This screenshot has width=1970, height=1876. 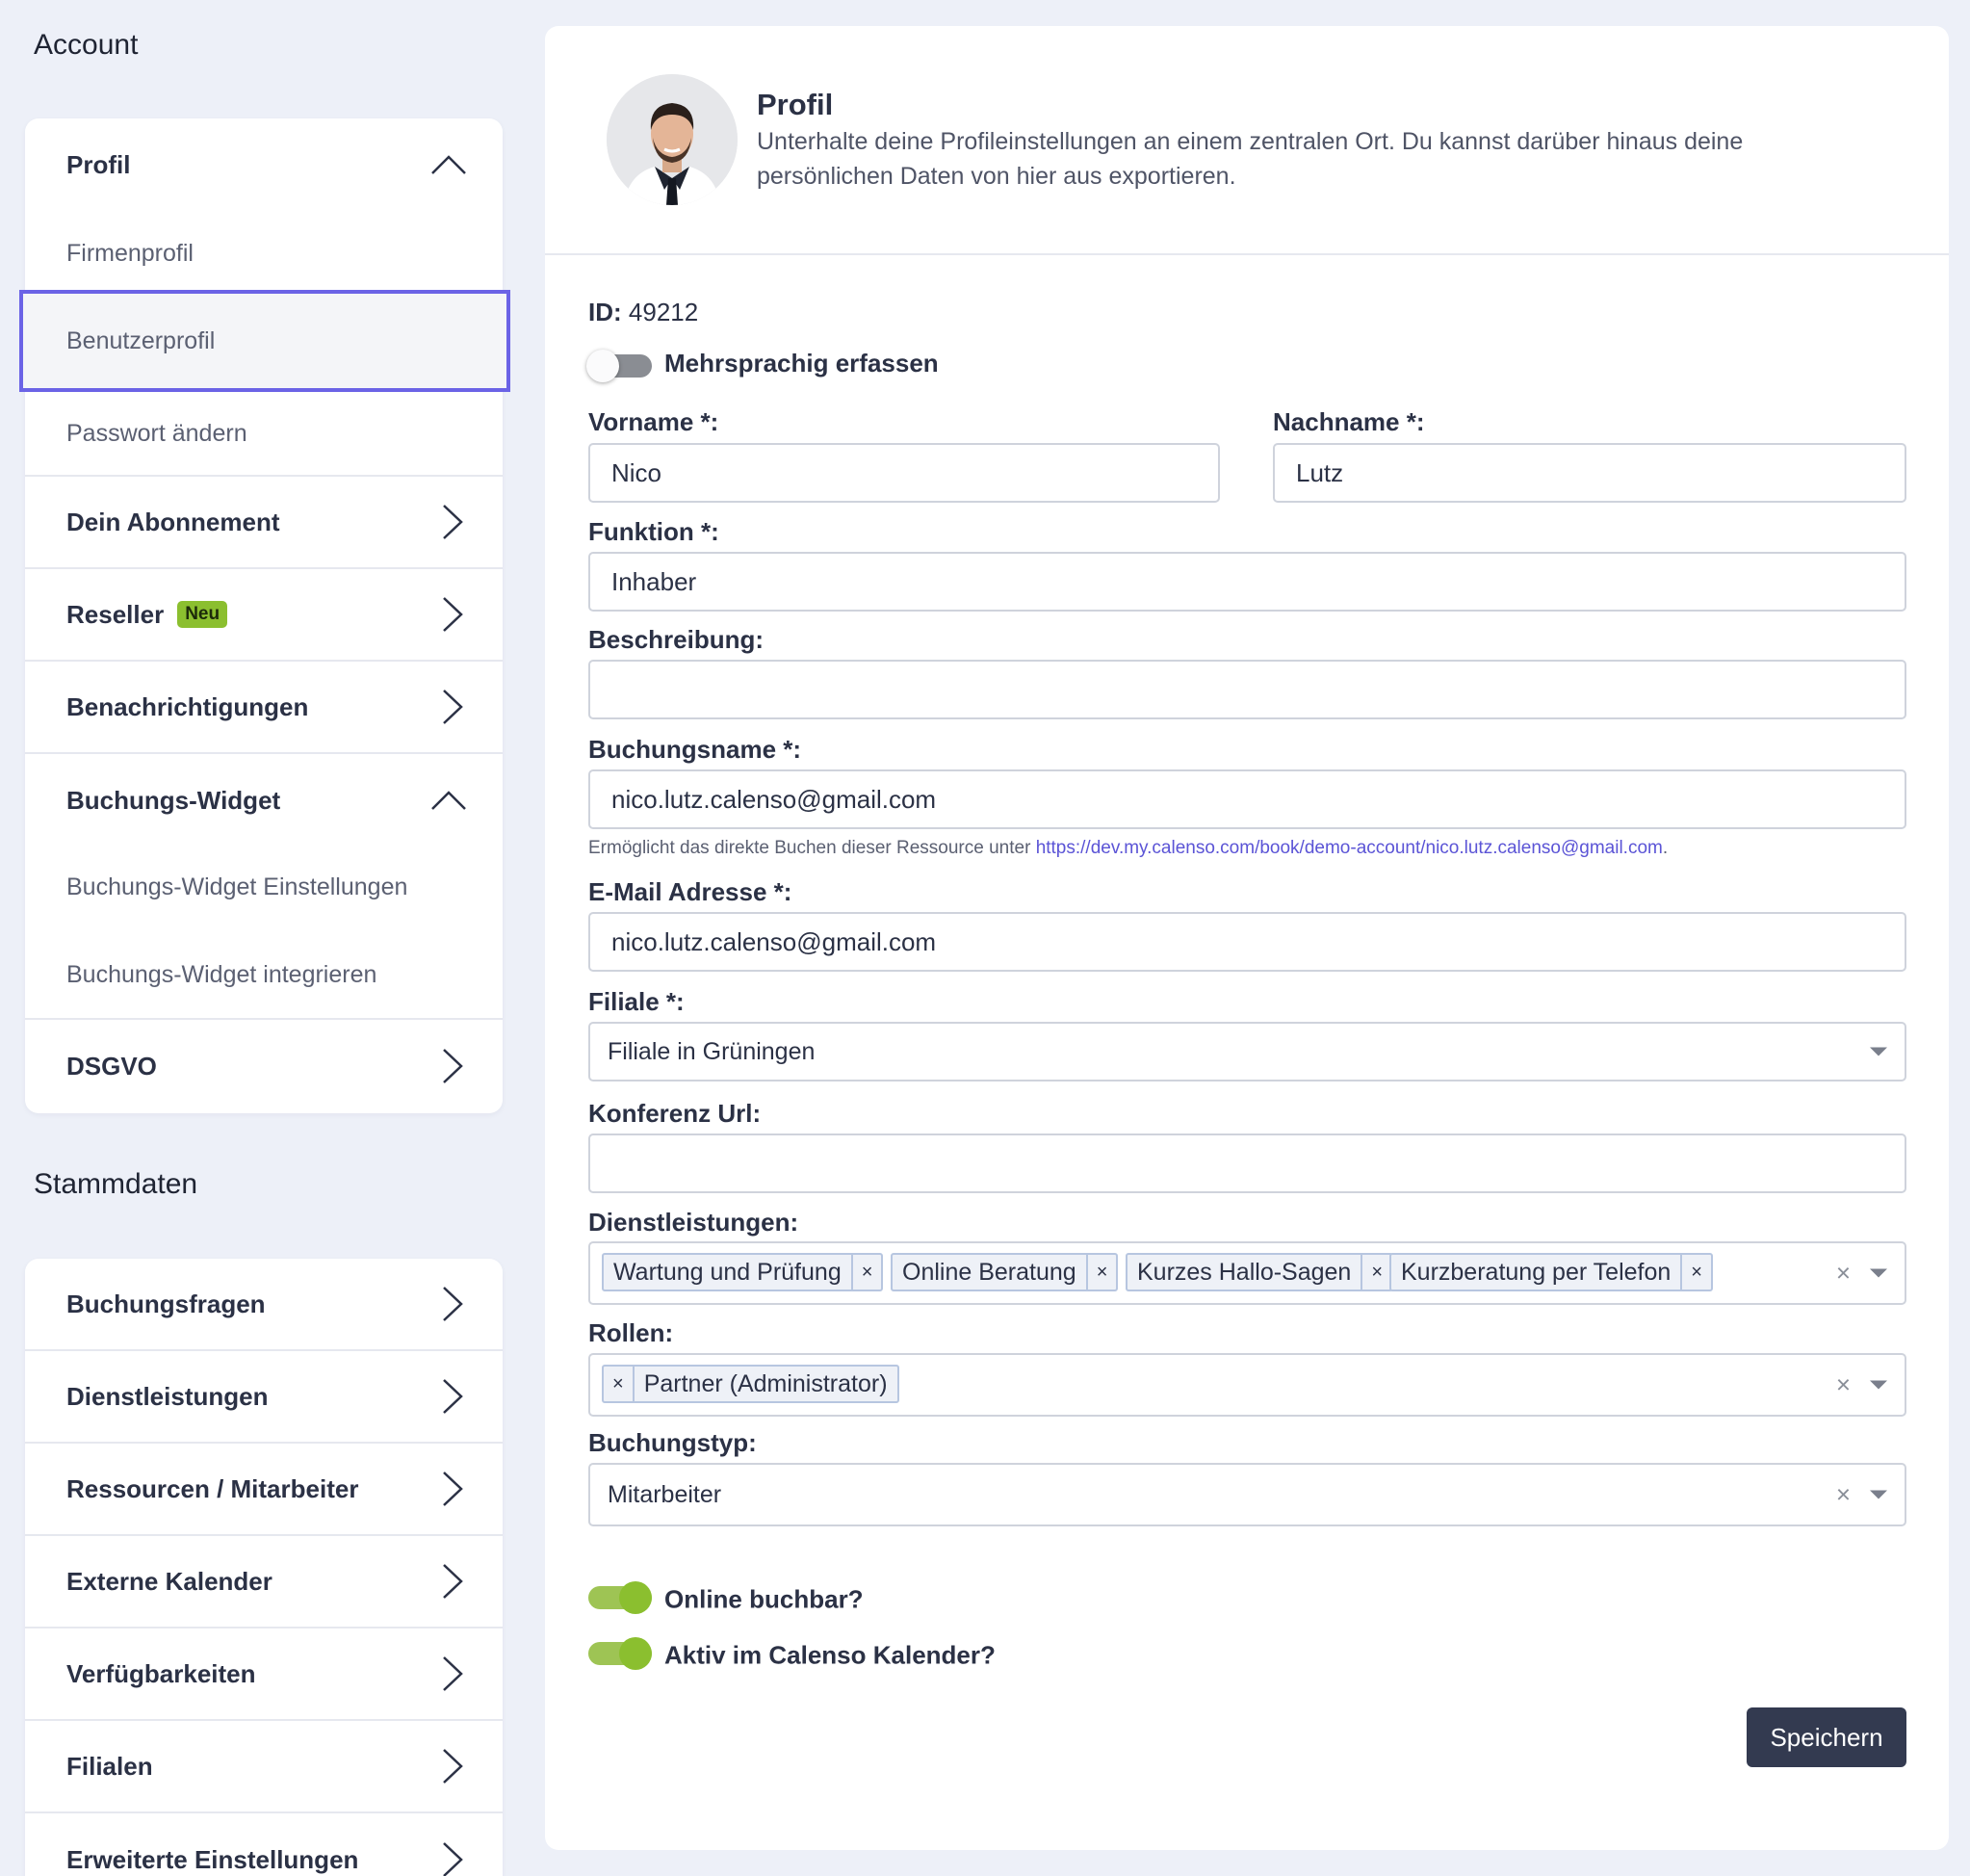 I want to click on vorname-label: Vorname *:, so click(x=654, y=422).